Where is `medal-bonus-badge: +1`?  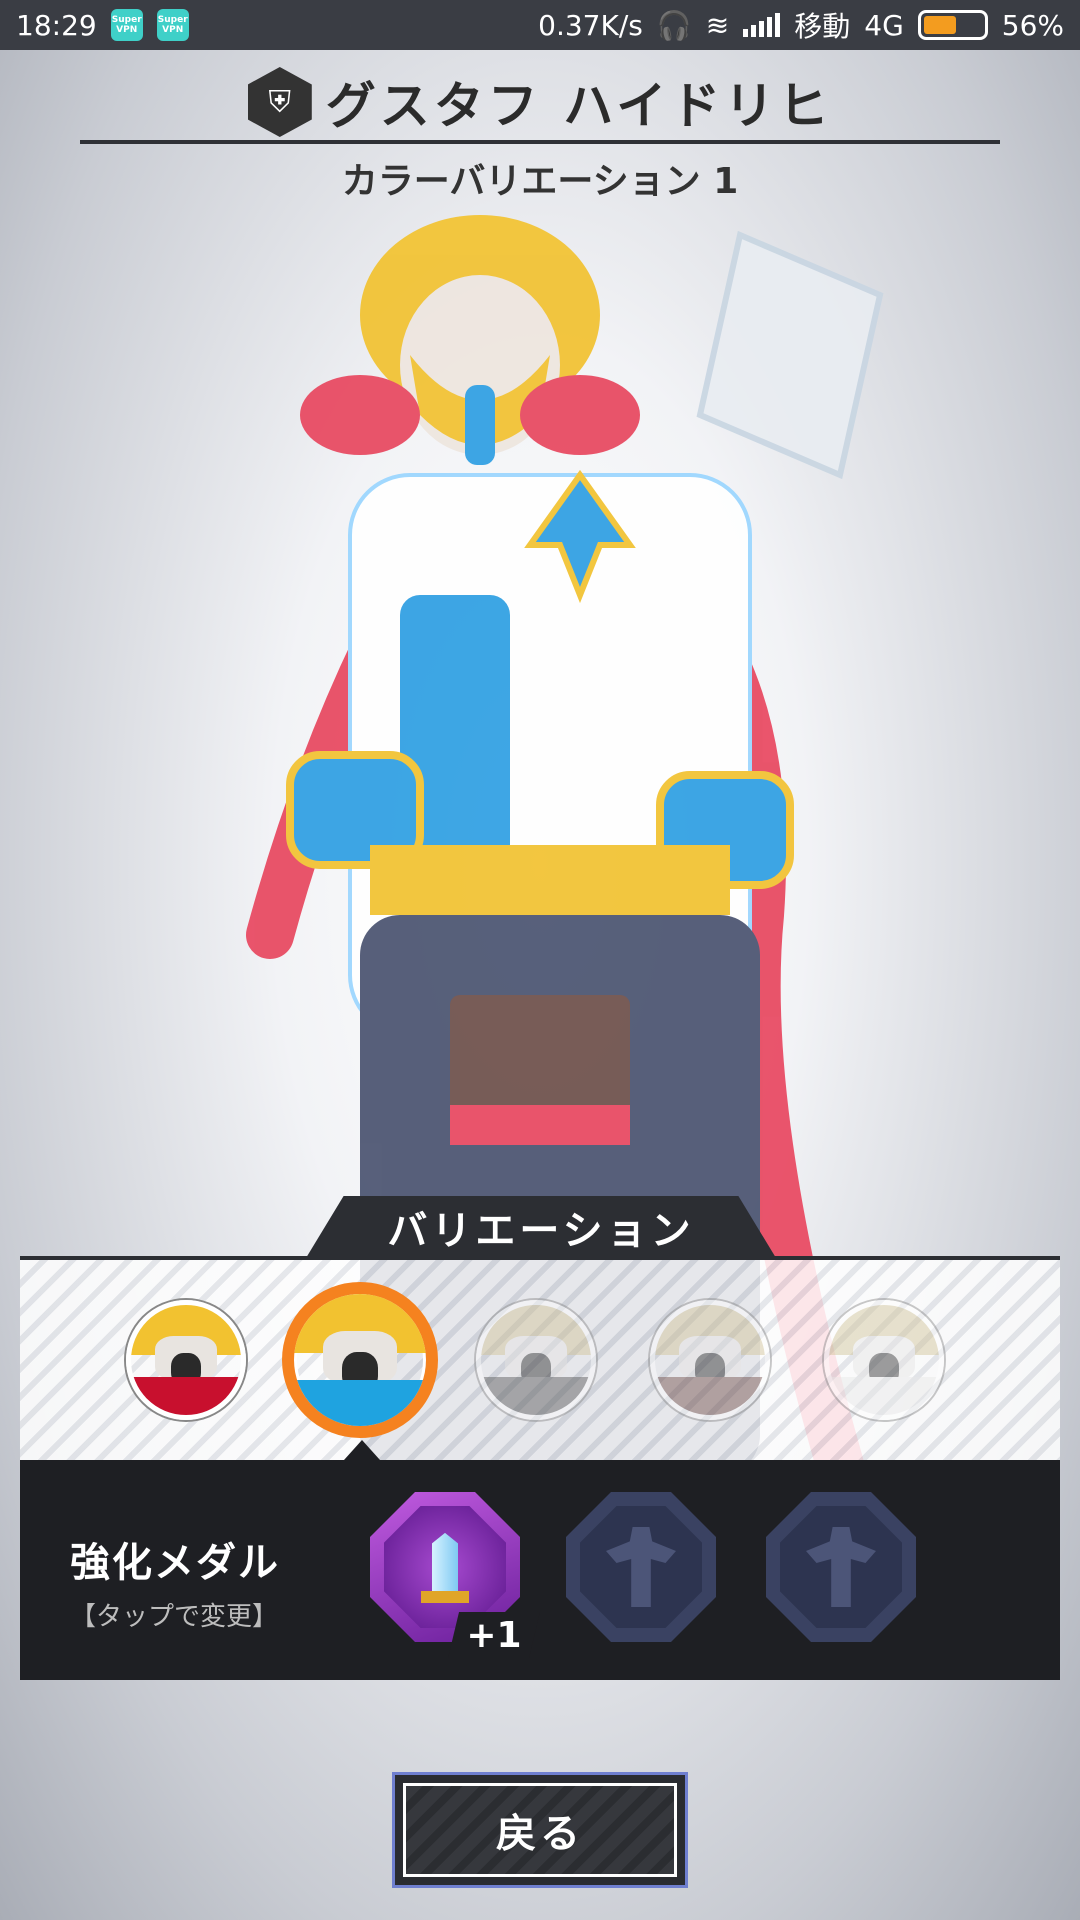 medal-bonus-badge: +1 is located at coordinates (494, 1635).